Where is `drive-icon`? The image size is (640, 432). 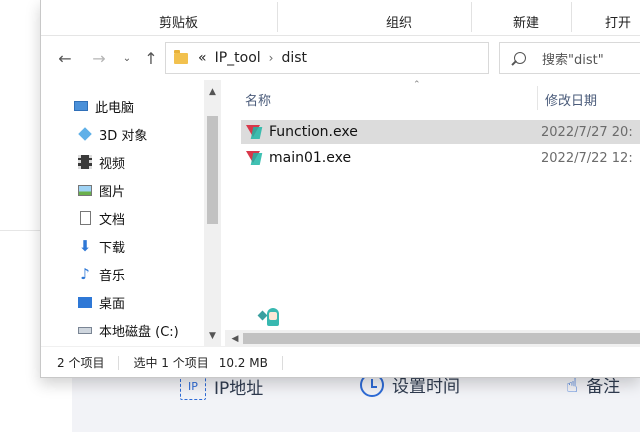 drive-icon is located at coordinates (85, 330).